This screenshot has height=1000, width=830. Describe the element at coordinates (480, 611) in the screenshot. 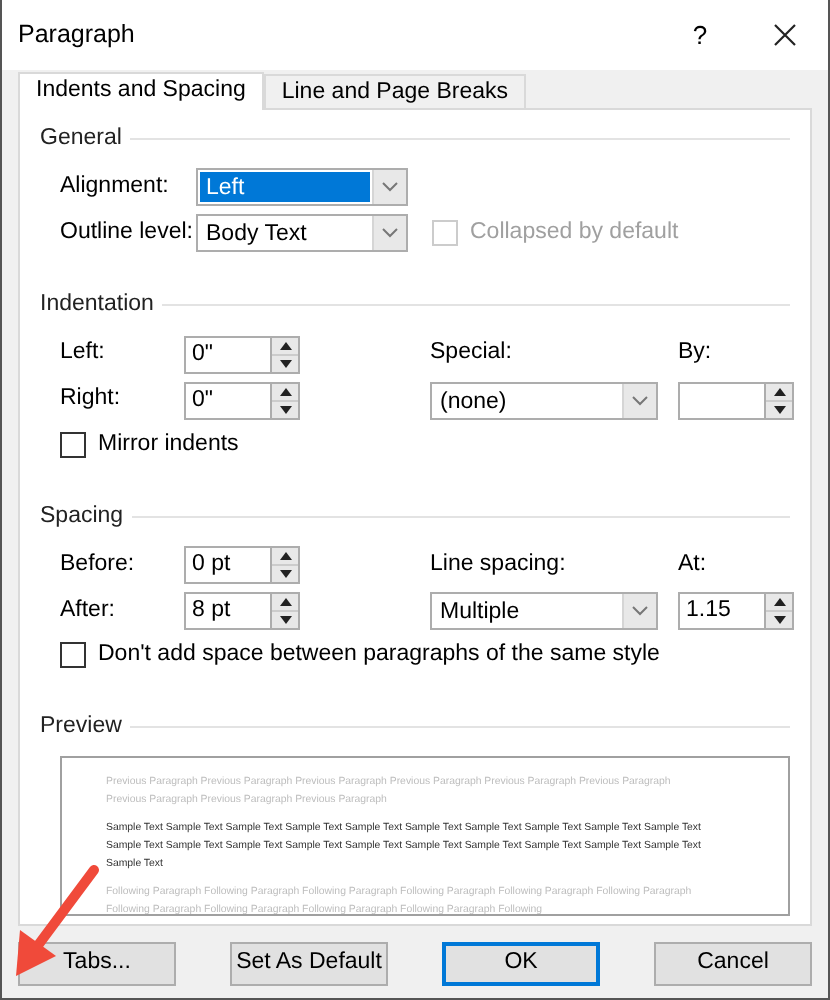

I see `dropdown-value: Multiple` at that location.